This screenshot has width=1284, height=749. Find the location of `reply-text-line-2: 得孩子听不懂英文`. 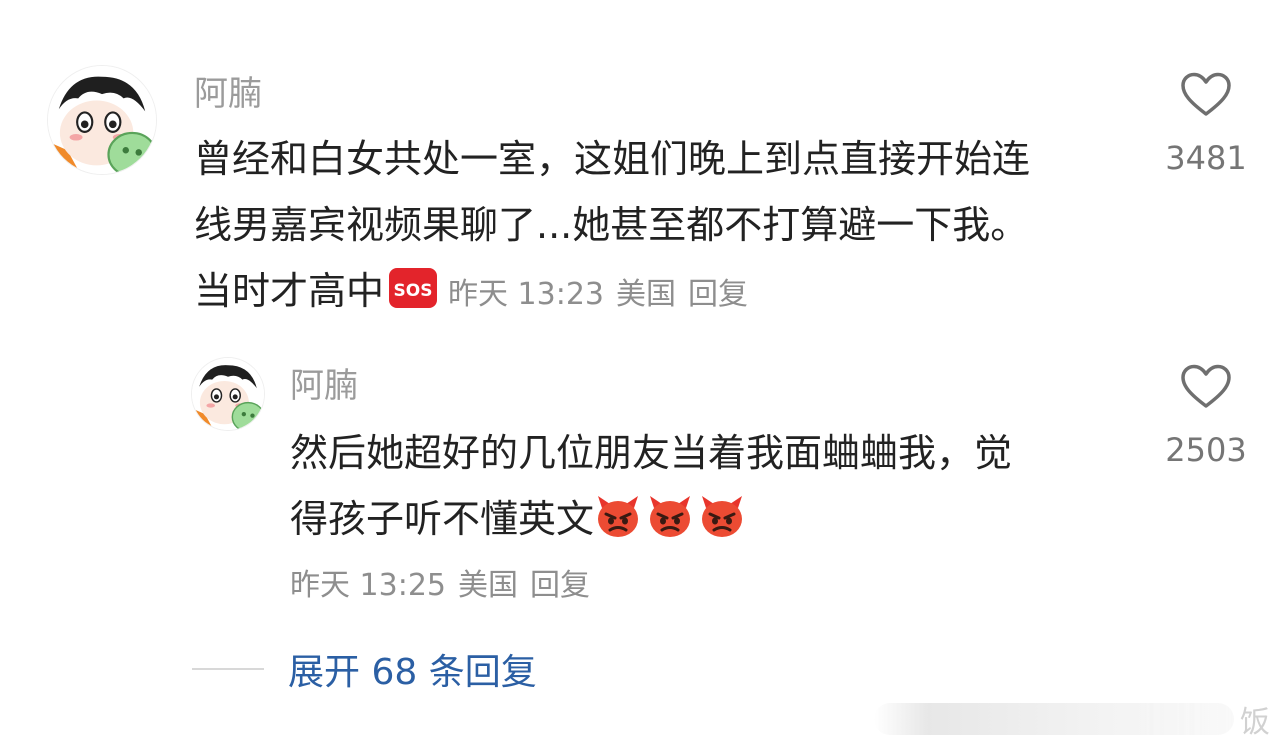

reply-text-line-2: 得孩子听不懂英文 is located at coordinates (651, 519).